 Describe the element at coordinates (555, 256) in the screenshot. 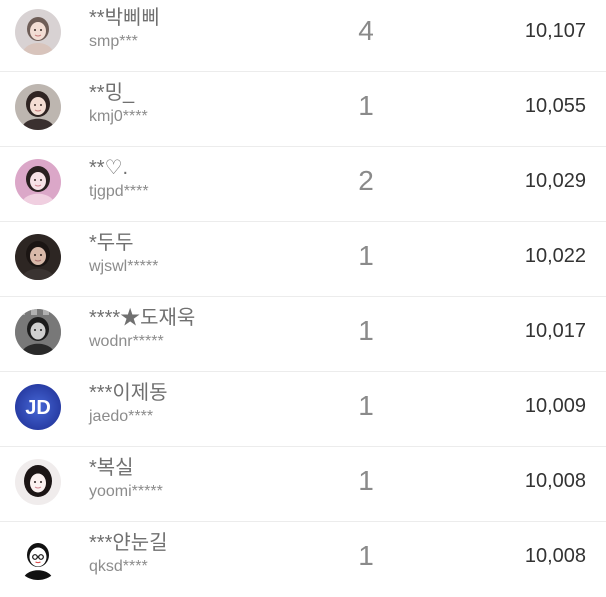

I see `points-value: 10,022` at that location.